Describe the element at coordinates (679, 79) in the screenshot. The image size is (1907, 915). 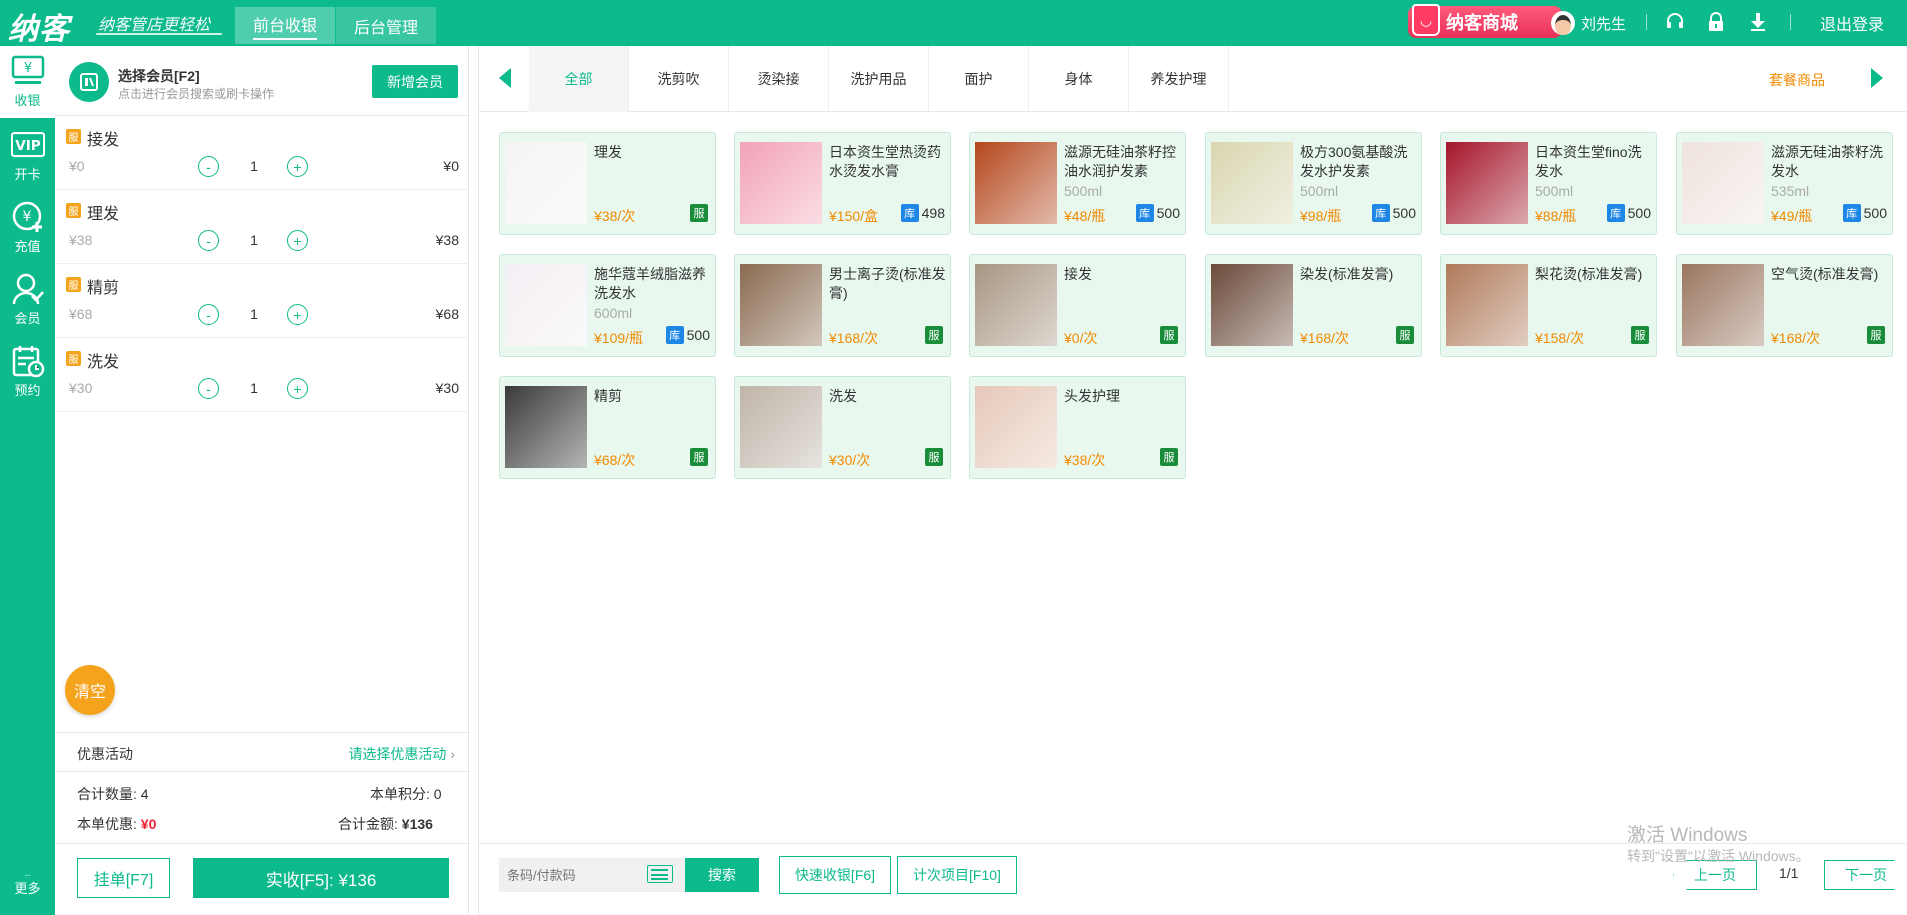
I see `category-tab-wash-cut-blow: 洗剪吹` at that location.